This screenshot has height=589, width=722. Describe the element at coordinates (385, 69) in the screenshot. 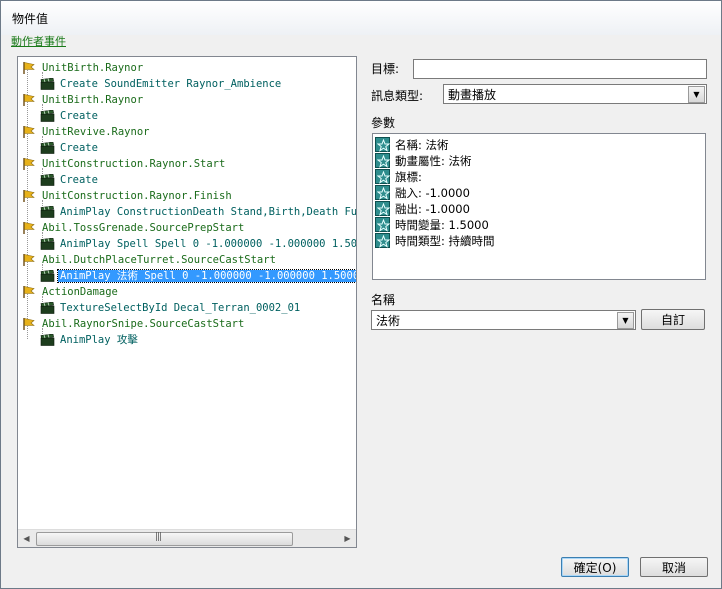

I see `target-label: 目標:` at that location.